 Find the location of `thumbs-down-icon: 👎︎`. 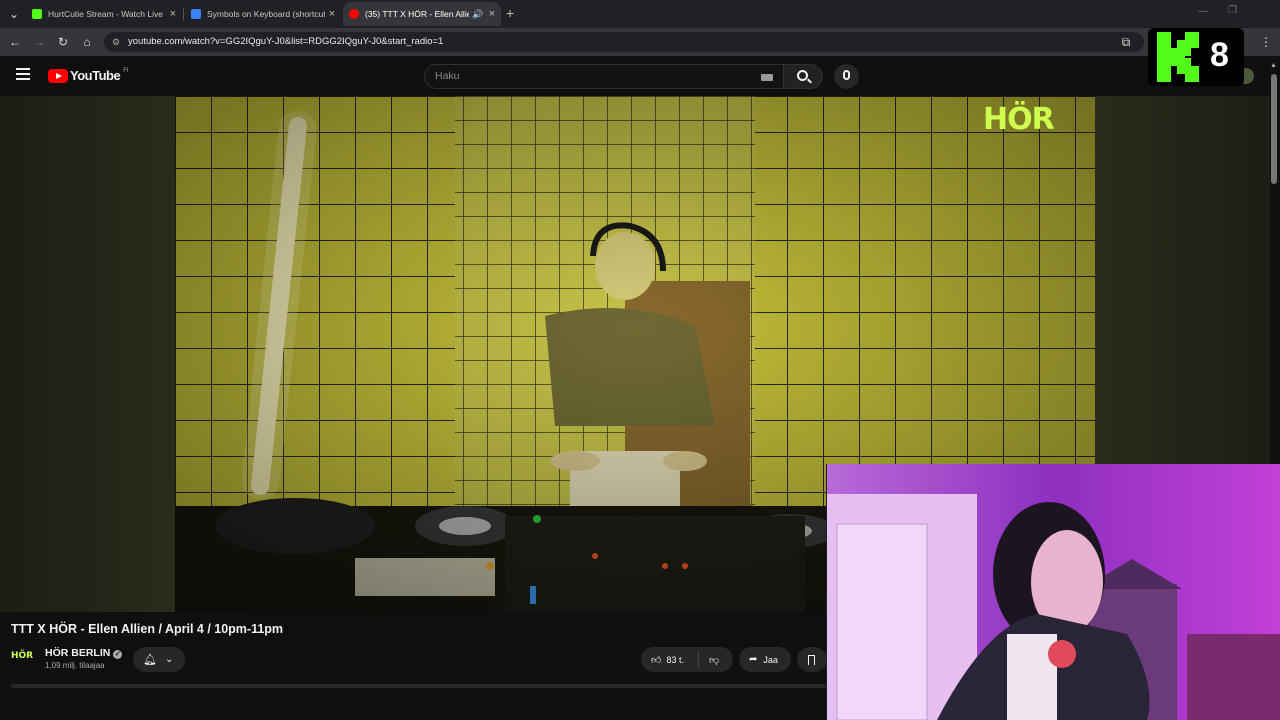

thumbs-down-icon: 👎︎ is located at coordinates (714, 660).